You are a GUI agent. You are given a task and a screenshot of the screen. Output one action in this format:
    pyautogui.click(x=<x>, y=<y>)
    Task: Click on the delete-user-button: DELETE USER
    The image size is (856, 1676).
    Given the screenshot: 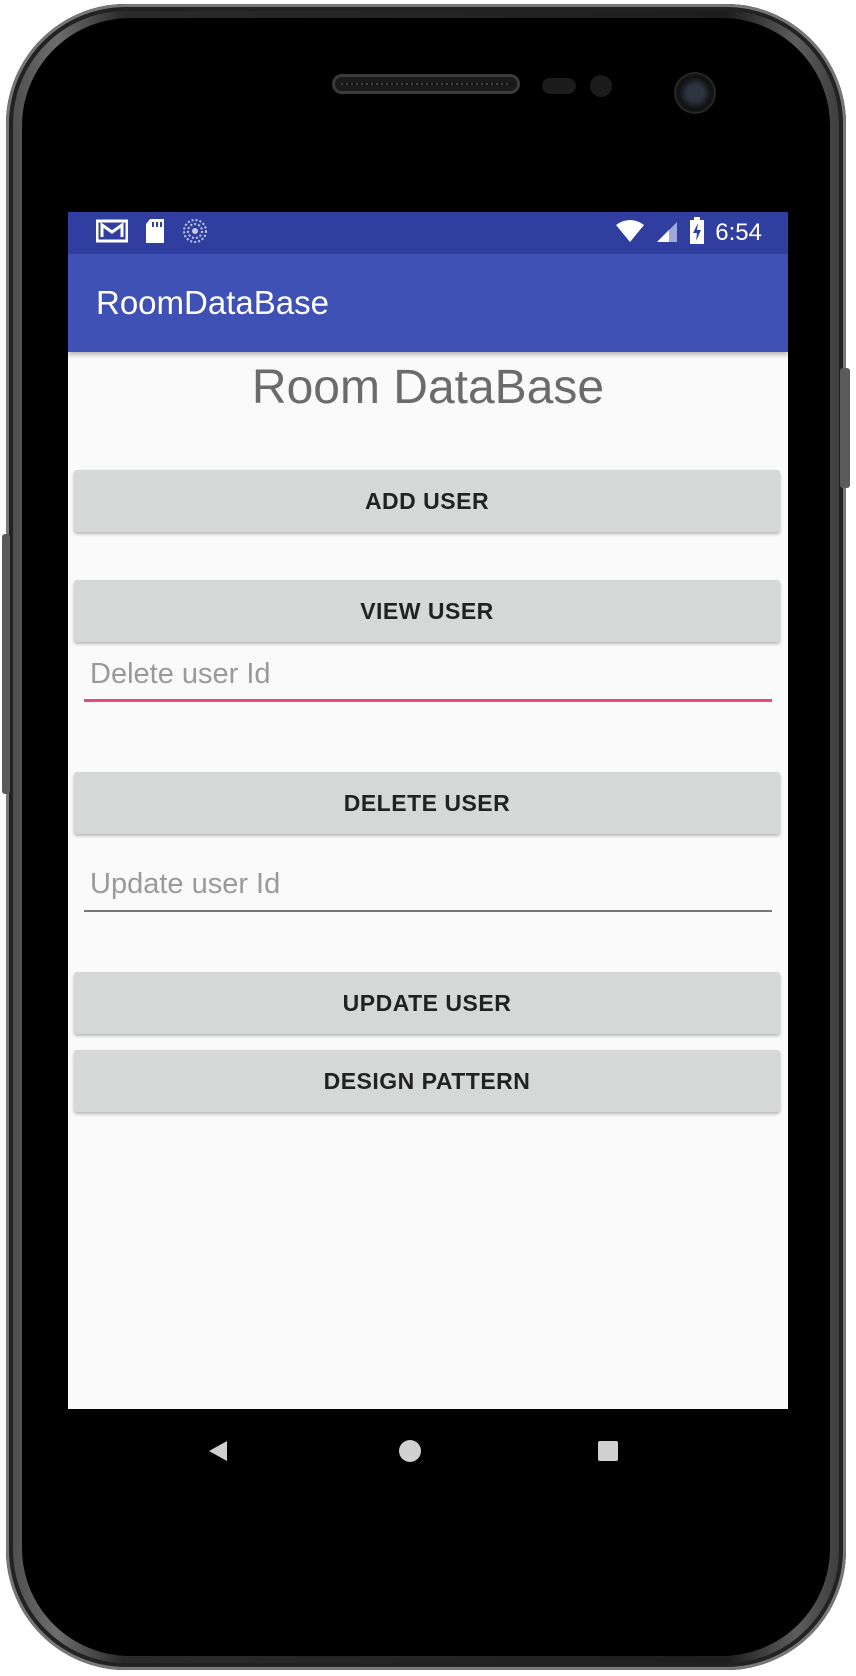 What is the action you would take?
    pyautogui.click(x=427, y=803)
    